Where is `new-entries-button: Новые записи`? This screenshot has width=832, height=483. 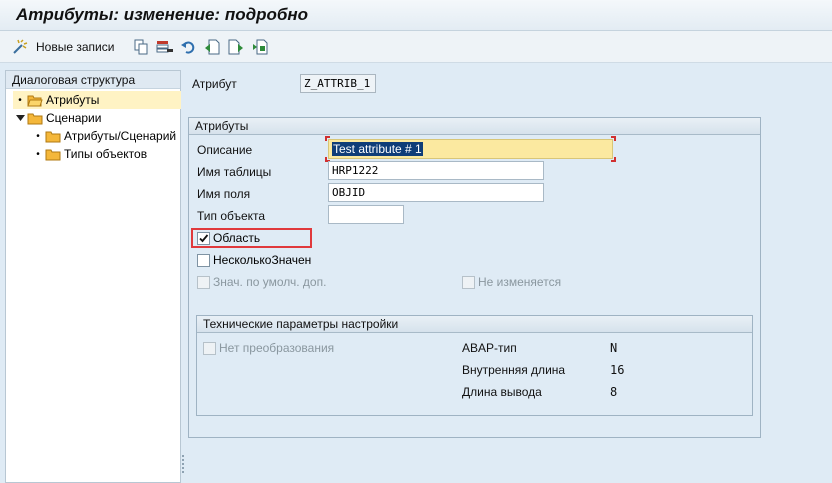 new-entries-button: Новые записи is located at coordinates (63, 47).